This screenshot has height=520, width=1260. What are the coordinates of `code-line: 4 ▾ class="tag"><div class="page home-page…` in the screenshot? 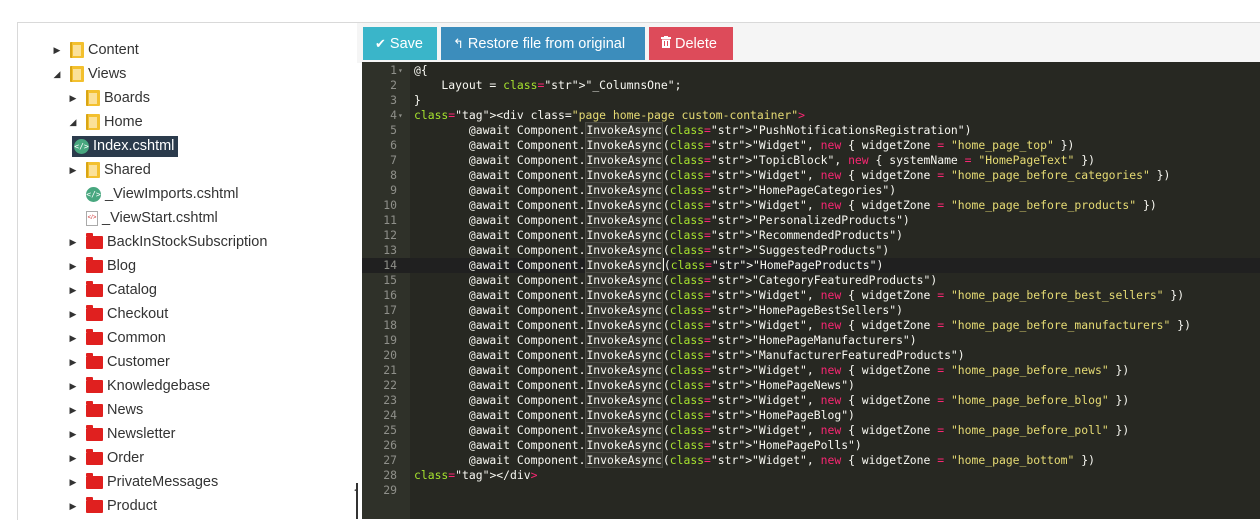 It's located at (811, 115).